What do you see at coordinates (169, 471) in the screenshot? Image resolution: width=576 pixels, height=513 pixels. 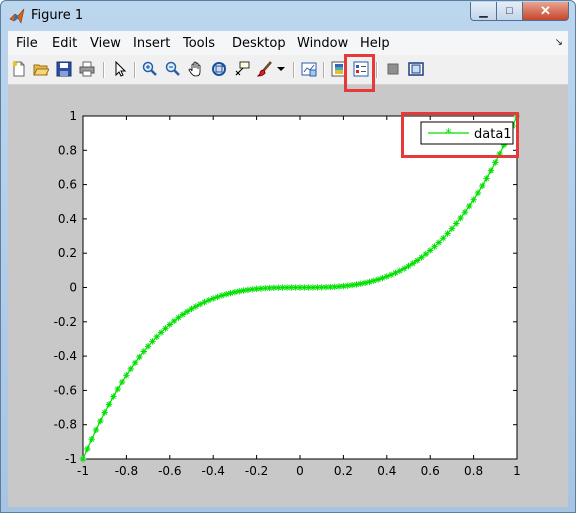 I see `x-tick-label: -0.6` at bounding box center [169, 471].